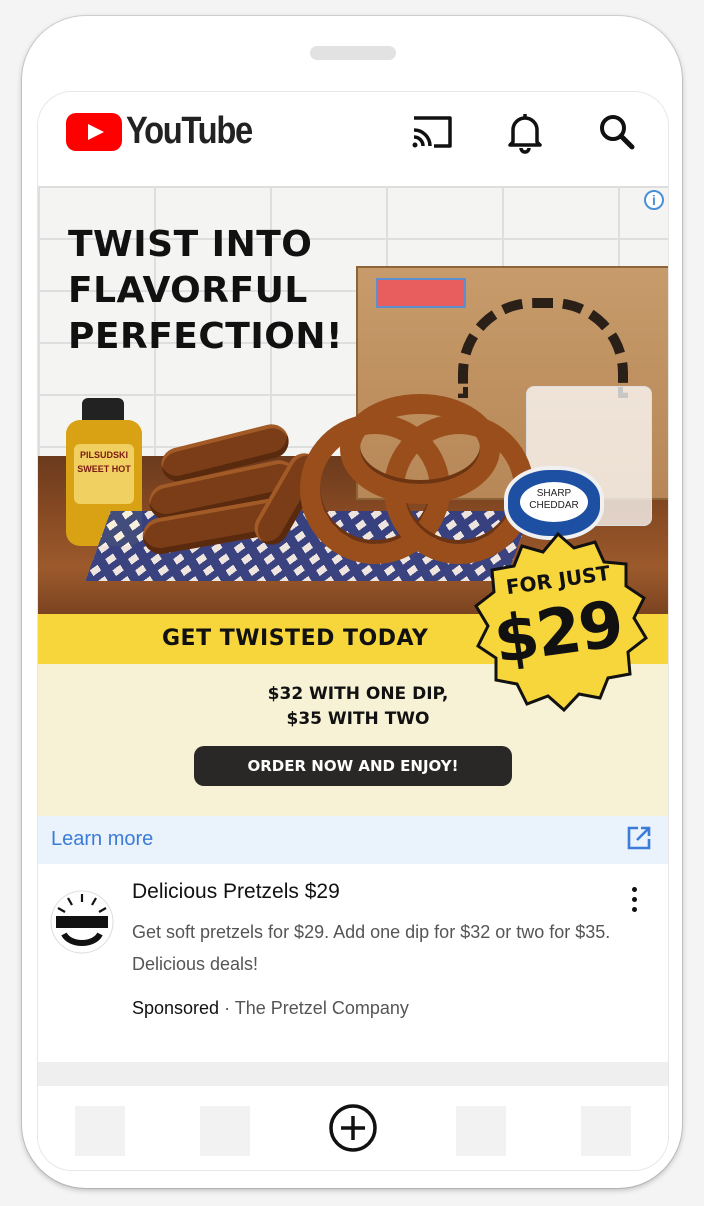 Image resolution: width=704 pixels, height=1206 pixels. I want to click on ad-headline: TWIST INTO FLAVORFUL PERFECTION!, so click(205, 290).